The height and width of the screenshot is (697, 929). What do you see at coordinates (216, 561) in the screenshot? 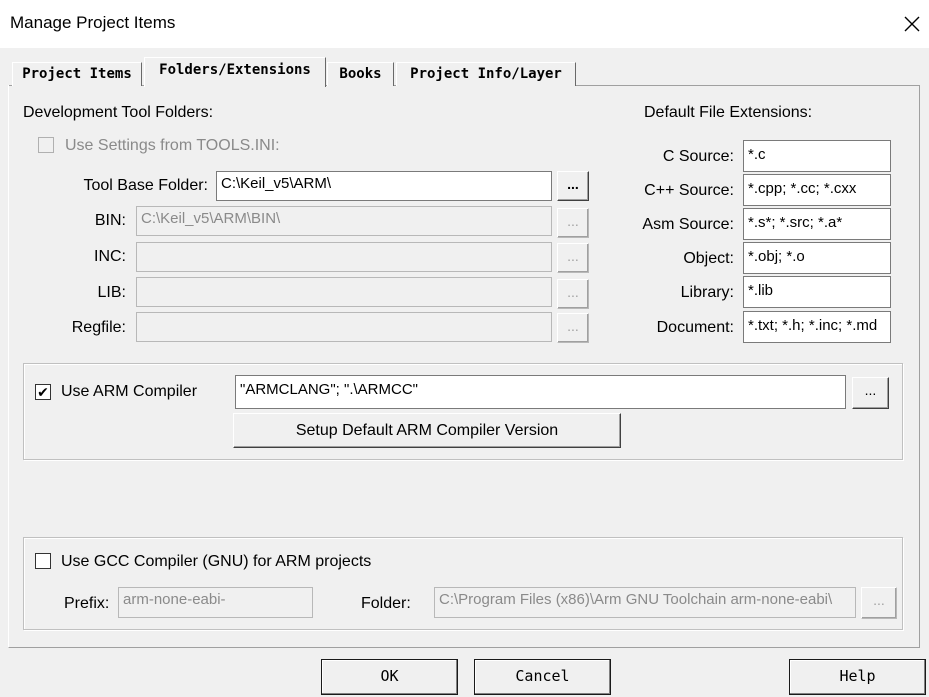
I see `use-gcc-compiler-label: Use GCC Compiler (GNU) for ARM projects` at bounding box center [216, 561].